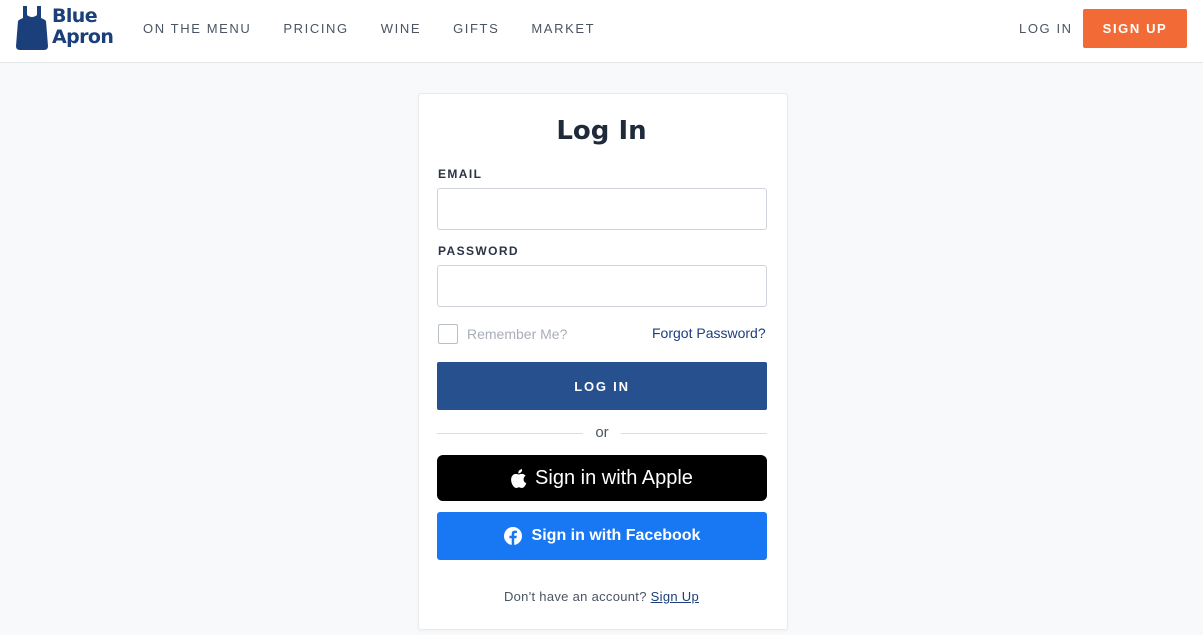 Image resolution: width=1203 pixels, height=635 pixels. I want to click on apple-icon, so click(519, 478).